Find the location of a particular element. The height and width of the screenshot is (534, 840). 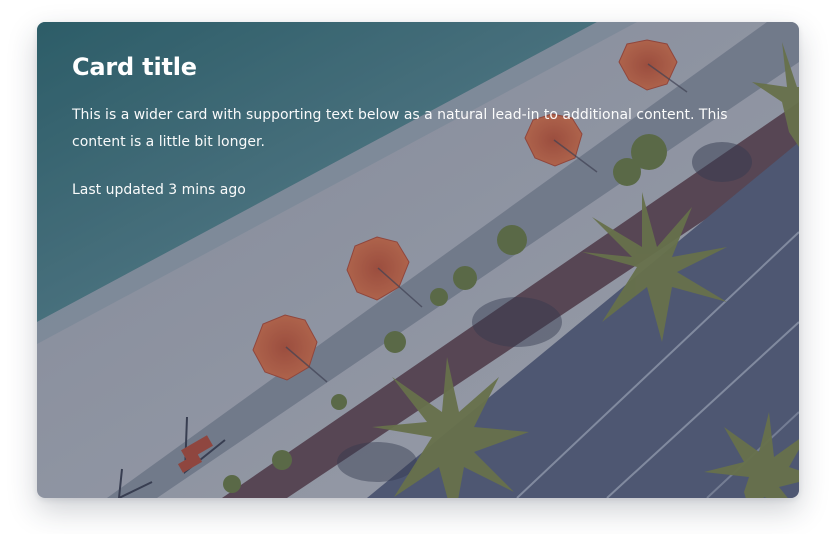

last-updated-text: Last updated 3 mins ago is located at coordinates (159, 190).